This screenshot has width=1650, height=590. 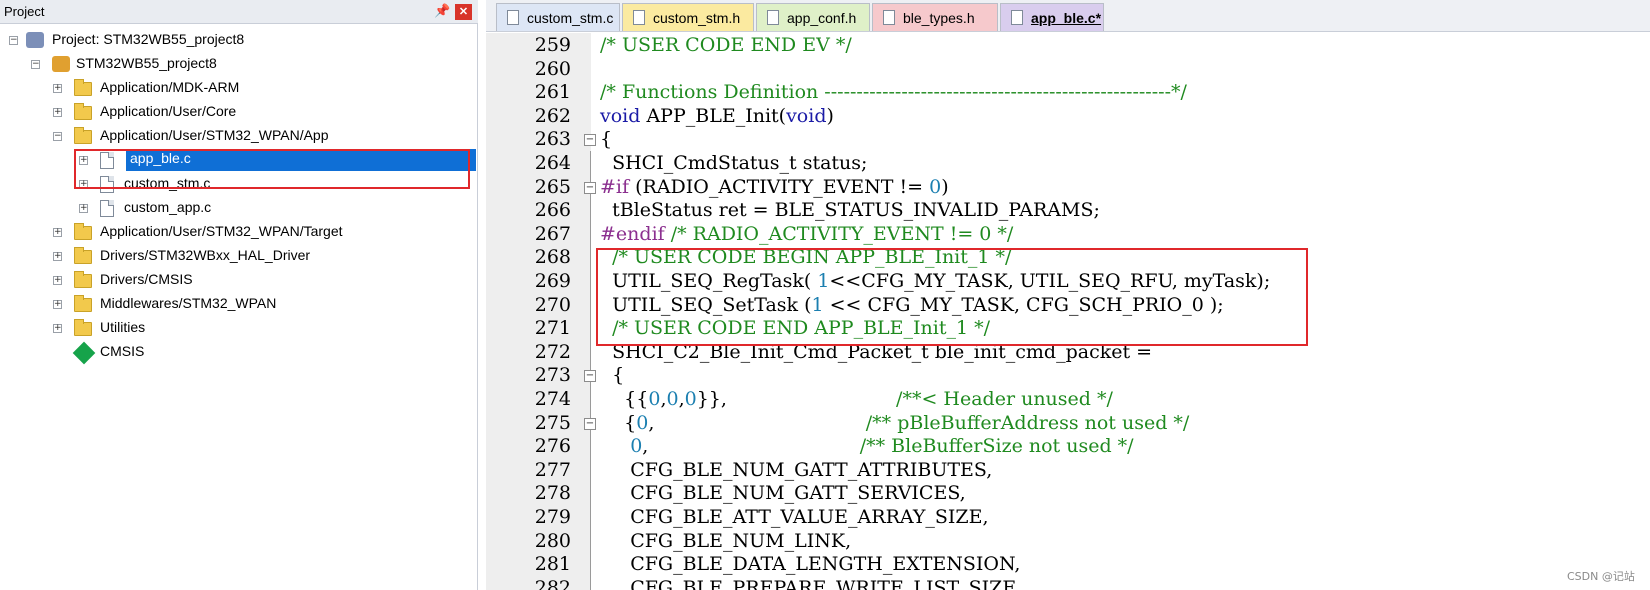 I want to click on line-number: 270, so click(x=552, y=304).